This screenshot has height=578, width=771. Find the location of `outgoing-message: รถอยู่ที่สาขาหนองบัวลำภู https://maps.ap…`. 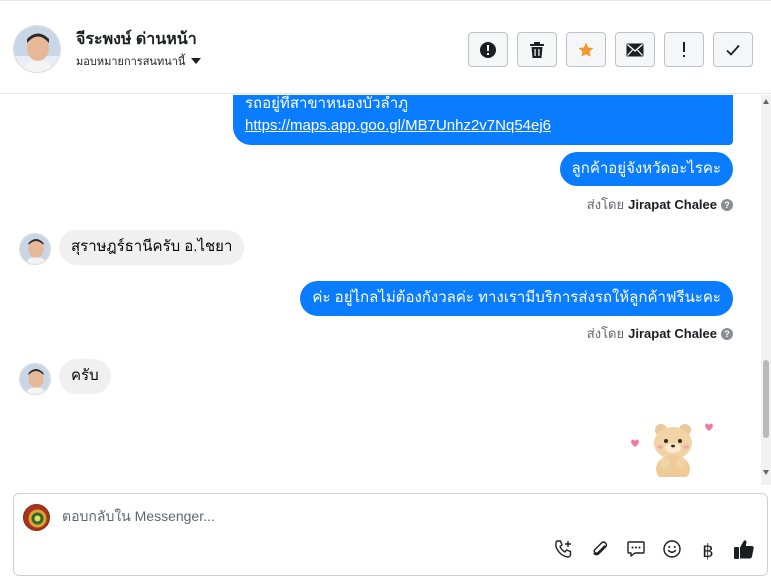

outgoing-message: รถอยู่ที่สาขาหนองบัวลำภู https://maps.ap… is located at coordinates (483, 120).